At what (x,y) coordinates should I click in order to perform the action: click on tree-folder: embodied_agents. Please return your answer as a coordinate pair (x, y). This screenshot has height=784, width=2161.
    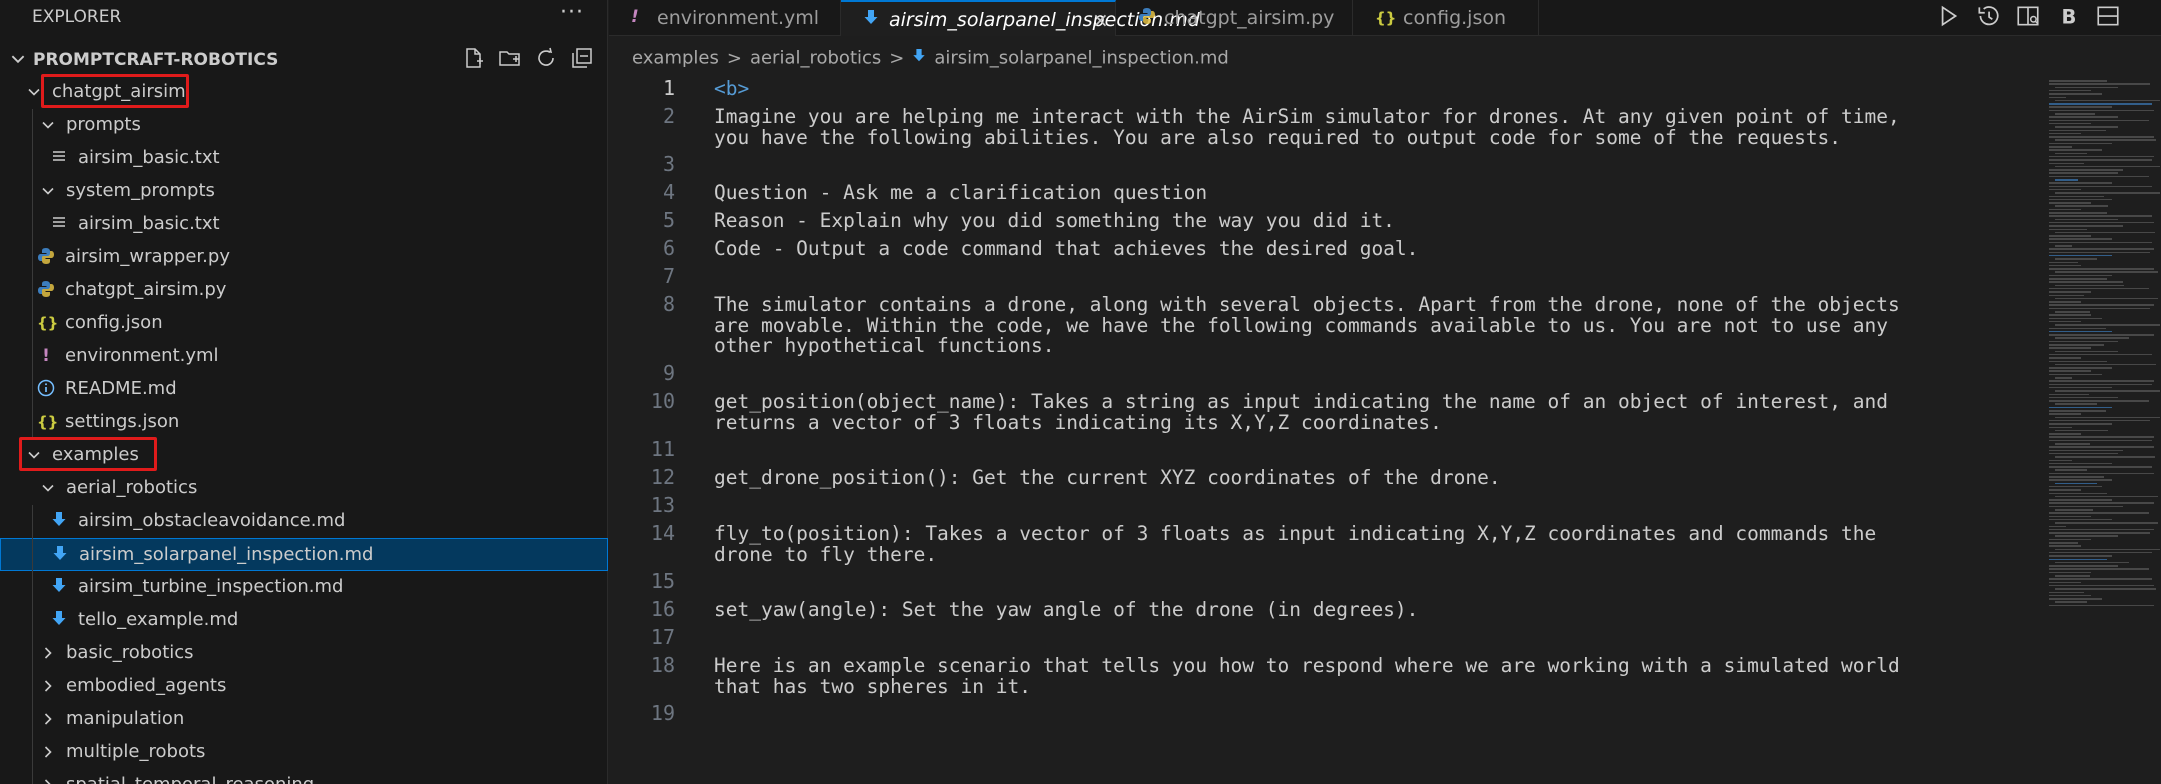
    Looking at the image, I should click on (304, 686).